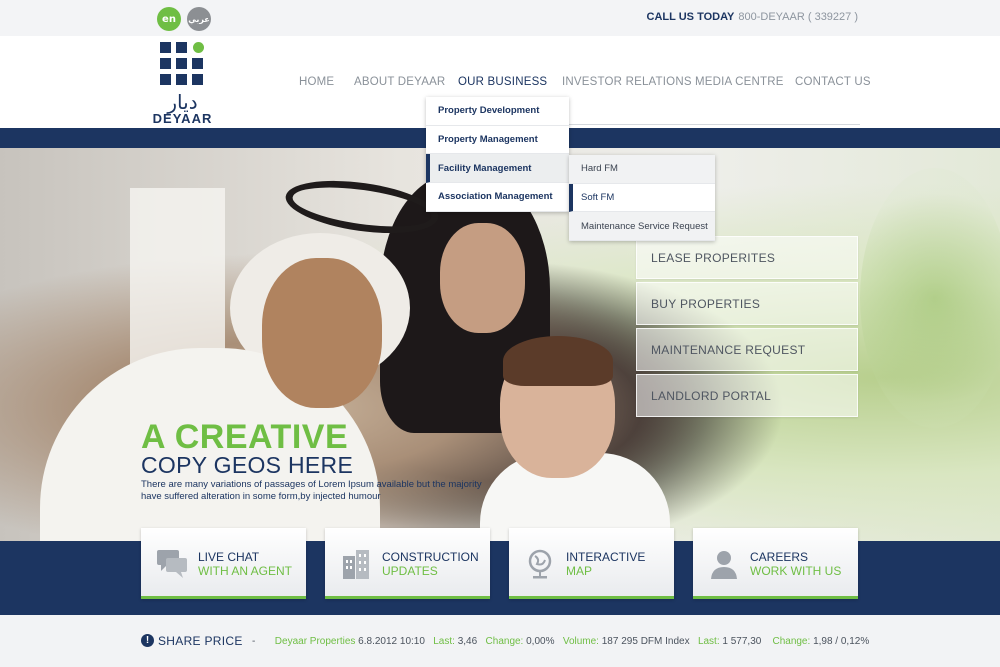 Image resolution: width=1000 pixels, height=667 pixels. Describe the element at coordinates (199, 19) in the screenshot. I see `language-arabic-button: عربي` at that location.